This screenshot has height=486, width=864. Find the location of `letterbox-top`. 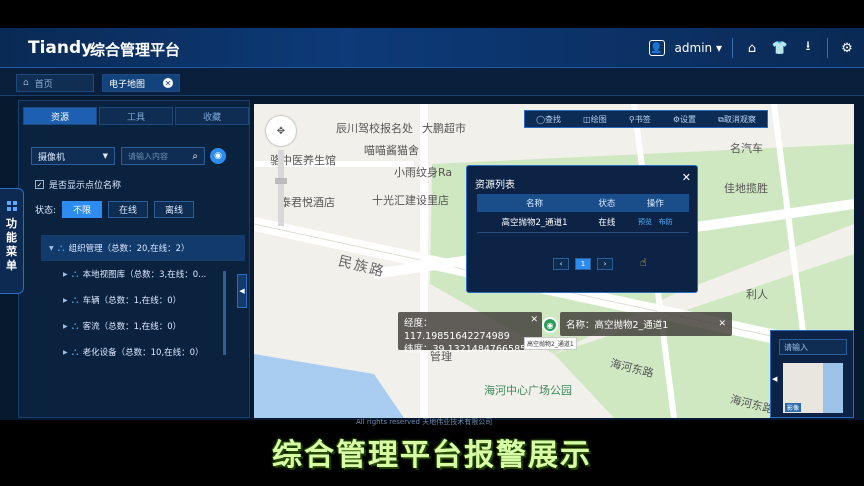

letterbox-top is located at coordinates (432, 14).